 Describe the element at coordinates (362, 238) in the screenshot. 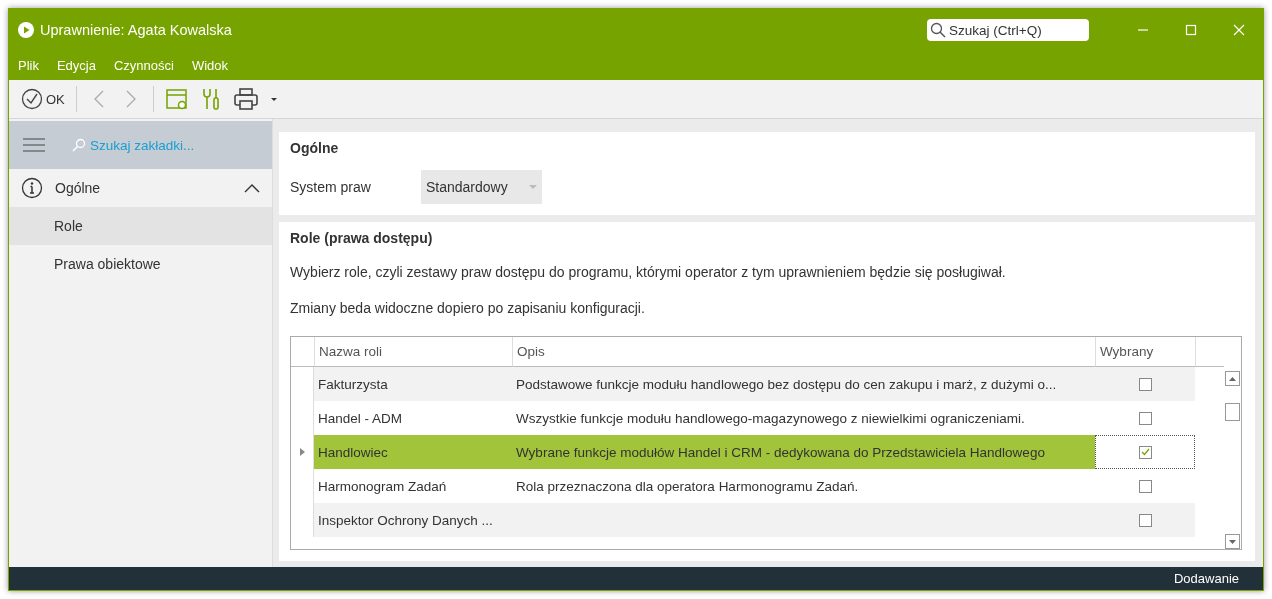

I see `section-title: Role (prawa dostępu)` at that location.